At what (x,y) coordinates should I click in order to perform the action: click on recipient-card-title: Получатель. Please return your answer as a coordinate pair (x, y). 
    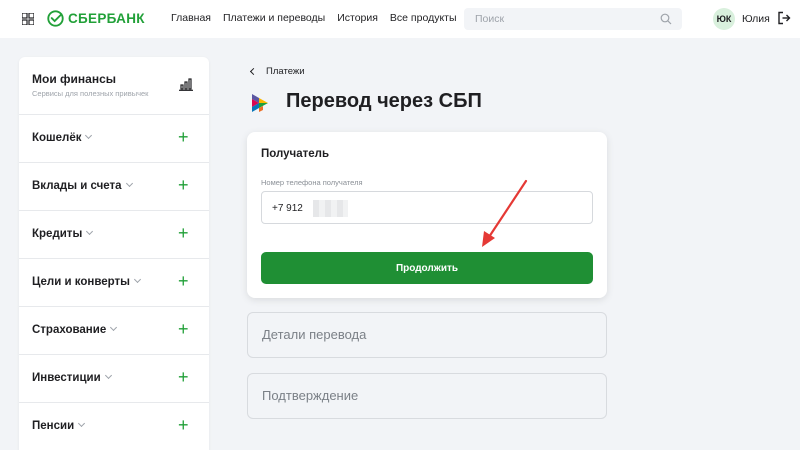
    Looking at the image, I should click on (295, 154).